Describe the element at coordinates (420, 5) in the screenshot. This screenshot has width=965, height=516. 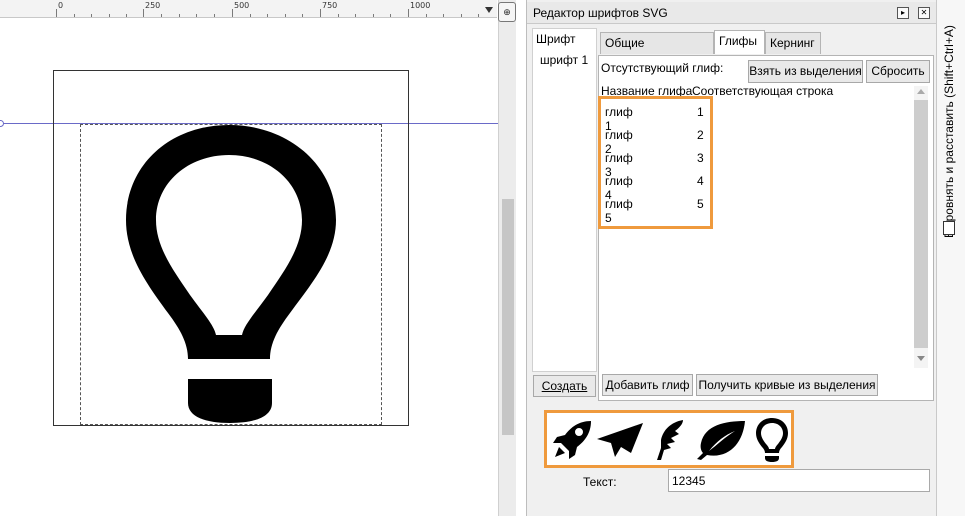
I see `ruler-label: 1000` at that location.